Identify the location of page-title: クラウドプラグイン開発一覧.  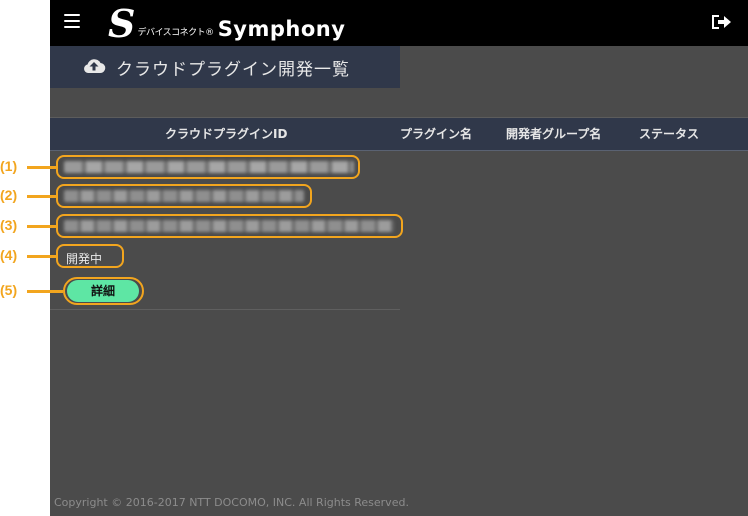
(233, 69).